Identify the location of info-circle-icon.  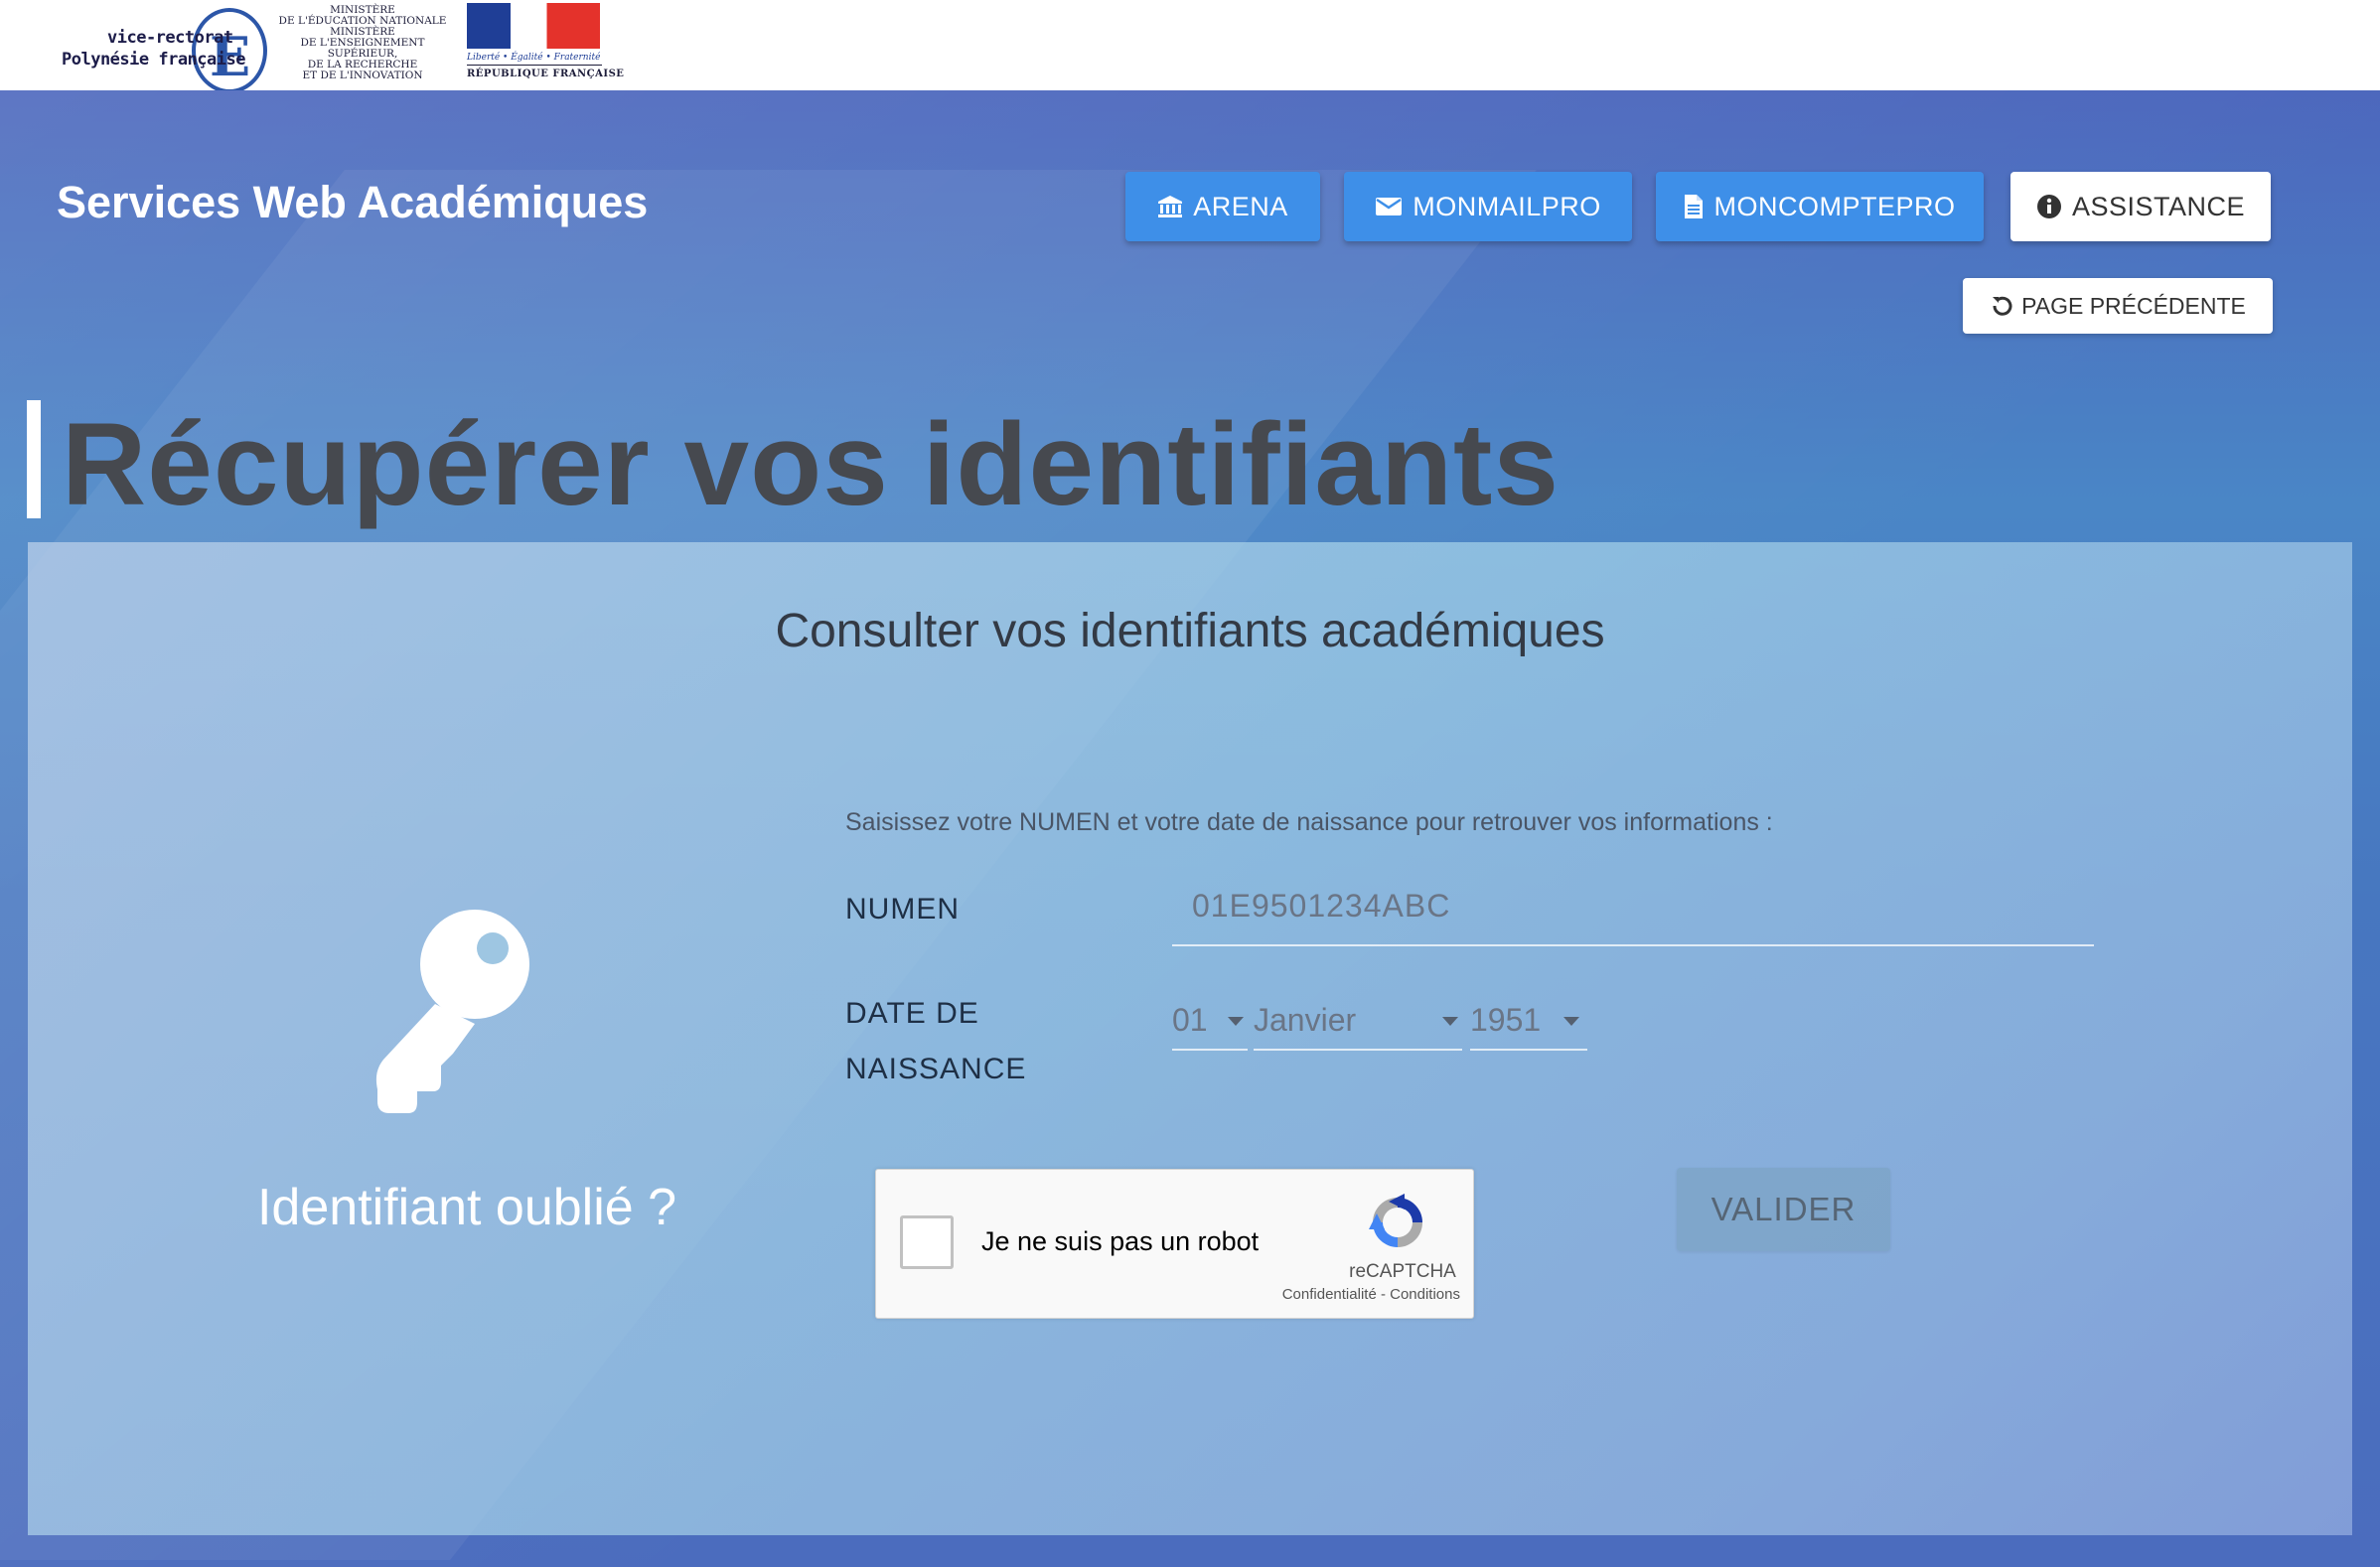
(2049, 206).